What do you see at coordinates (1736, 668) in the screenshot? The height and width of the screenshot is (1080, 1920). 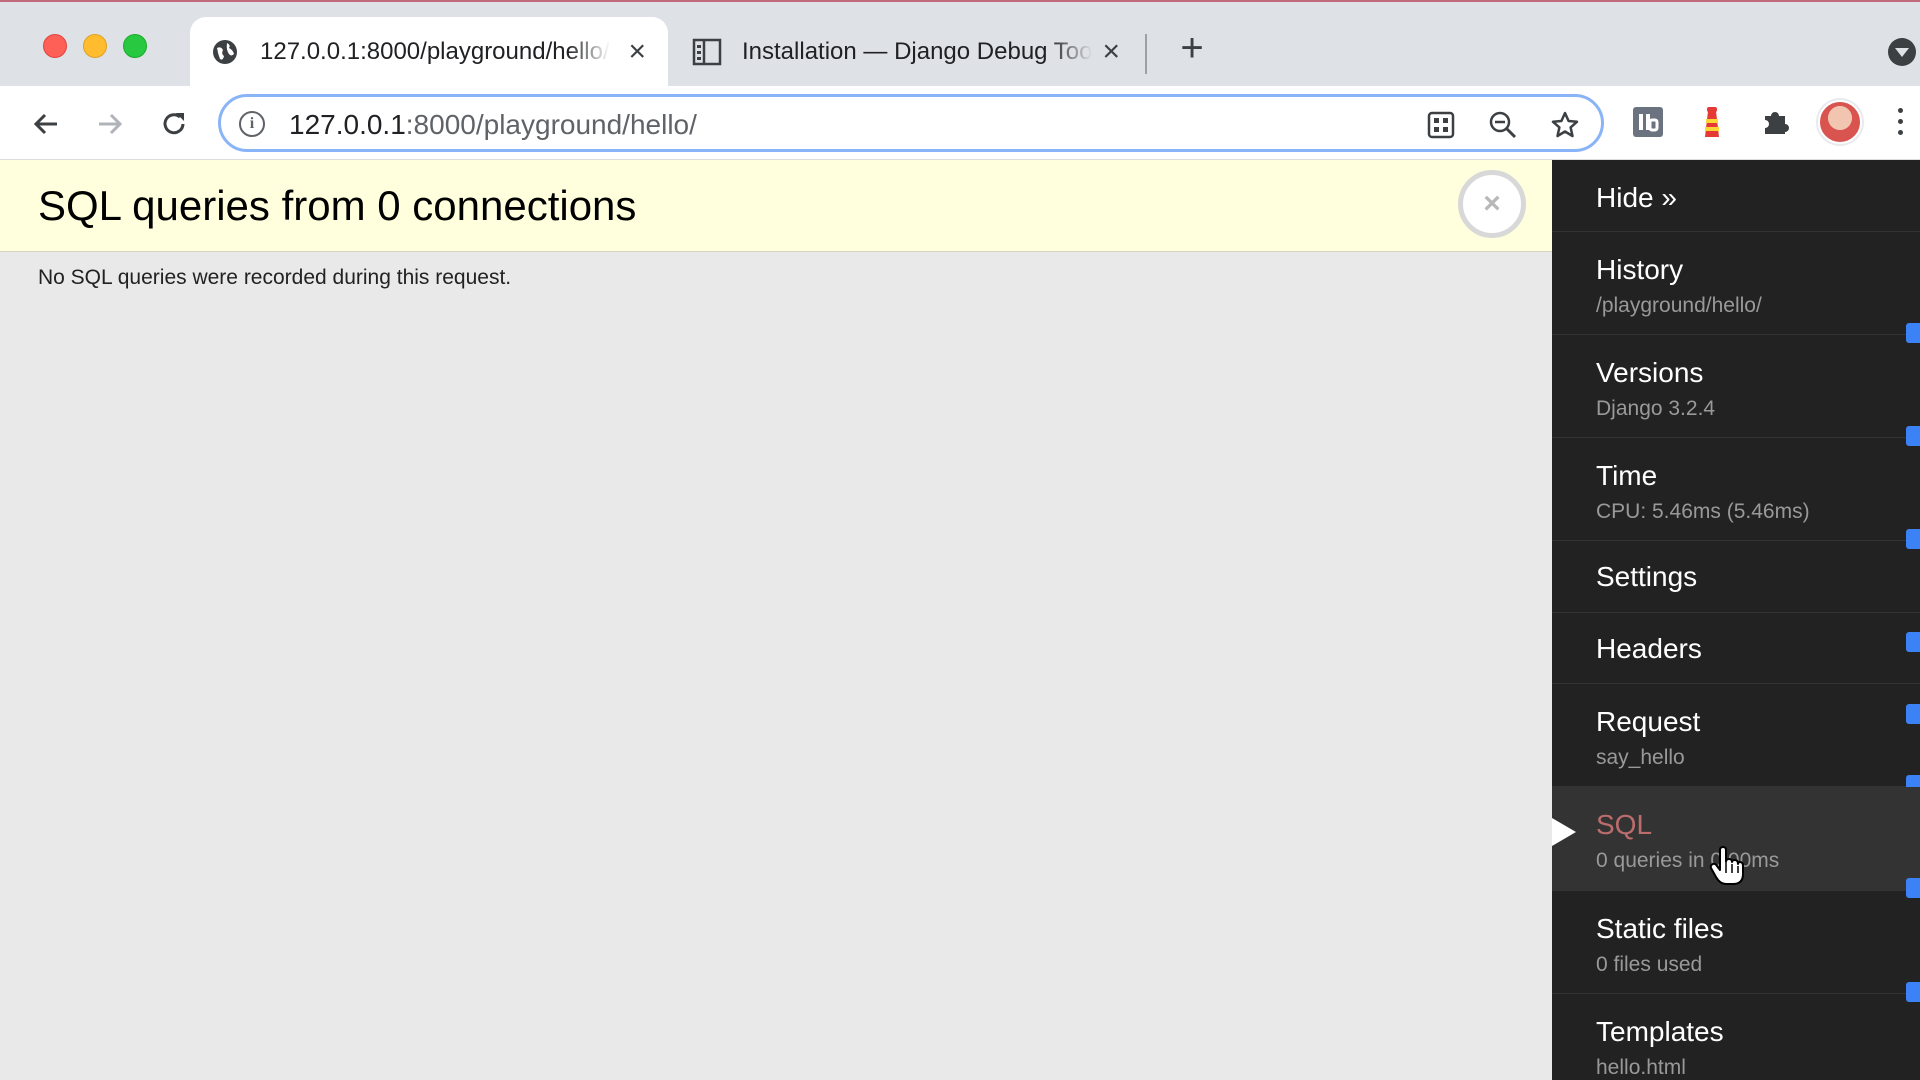 I see `toolbar-item-headers: Headers` at bounding box center [1736, 668].